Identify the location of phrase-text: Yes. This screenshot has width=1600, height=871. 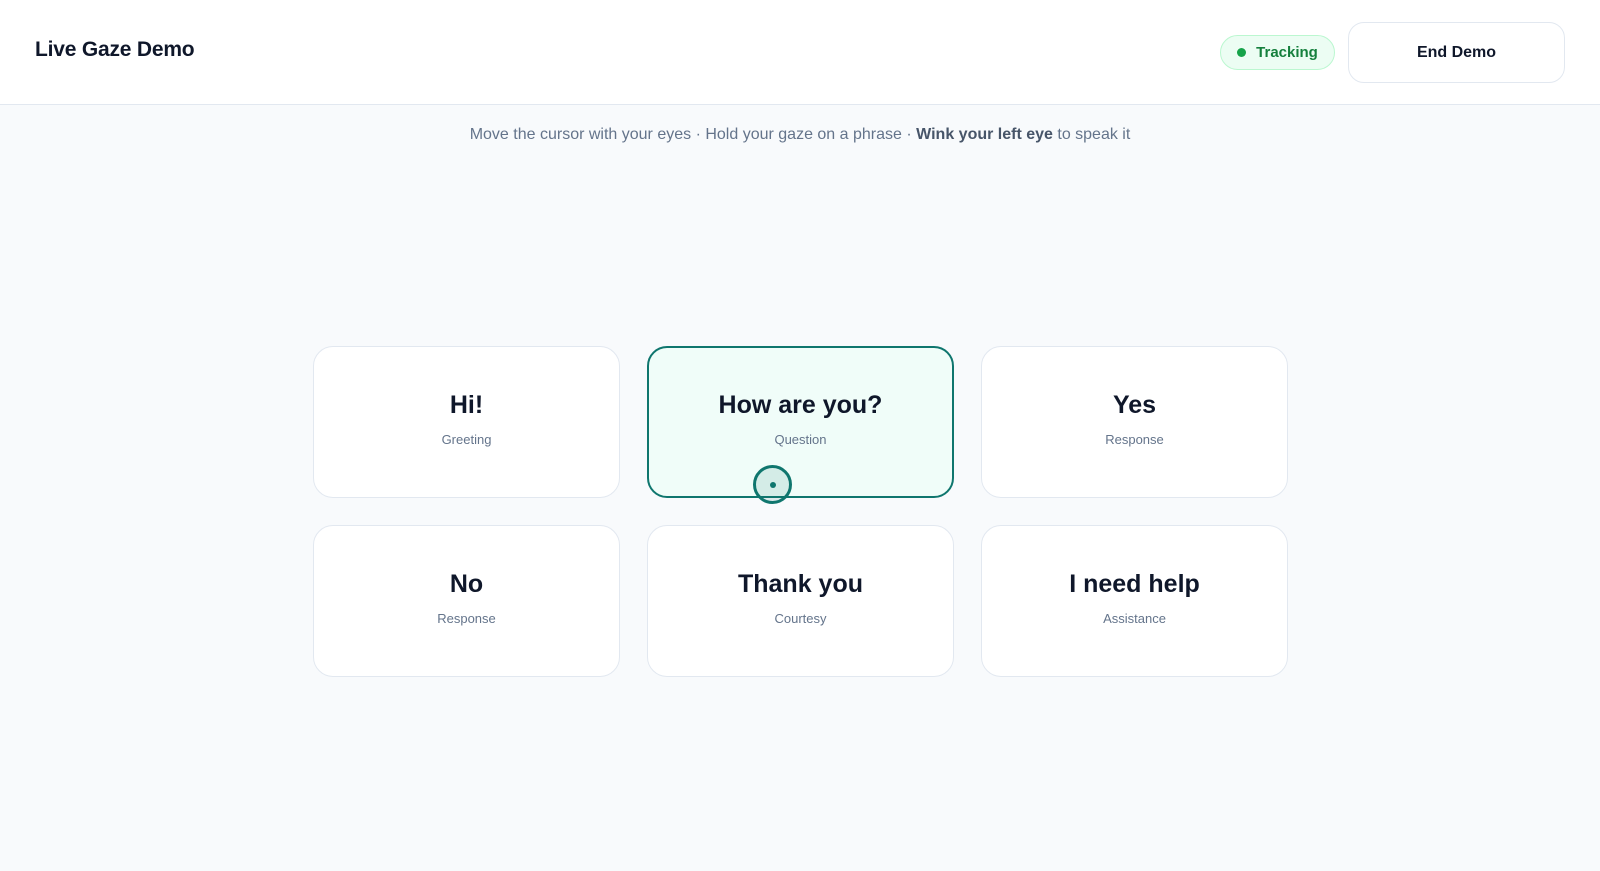
(1134, 405).